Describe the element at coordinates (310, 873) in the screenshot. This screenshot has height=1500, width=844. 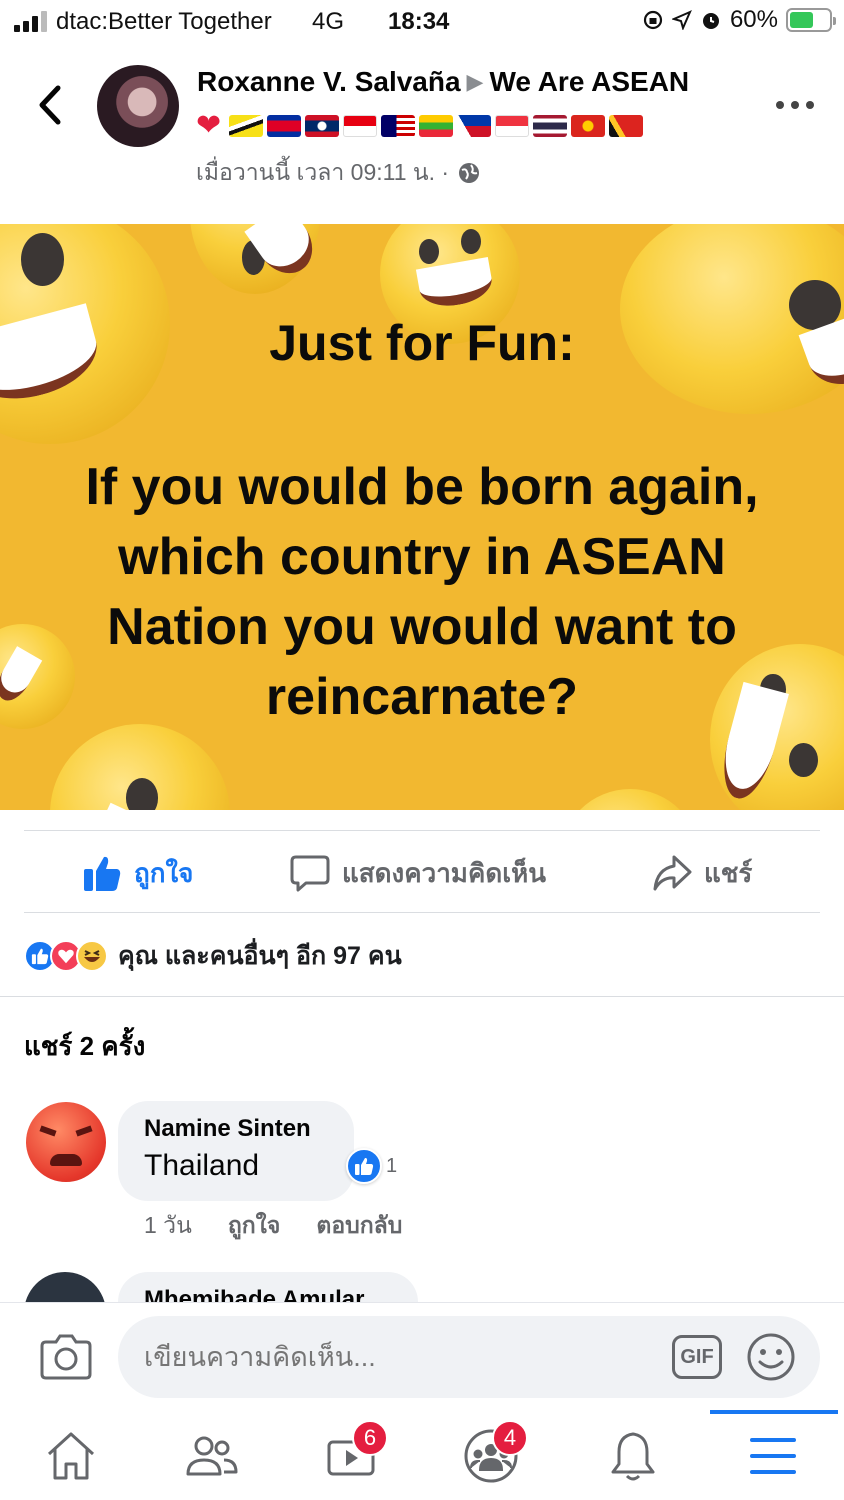
I see `comment-icon` at that location.